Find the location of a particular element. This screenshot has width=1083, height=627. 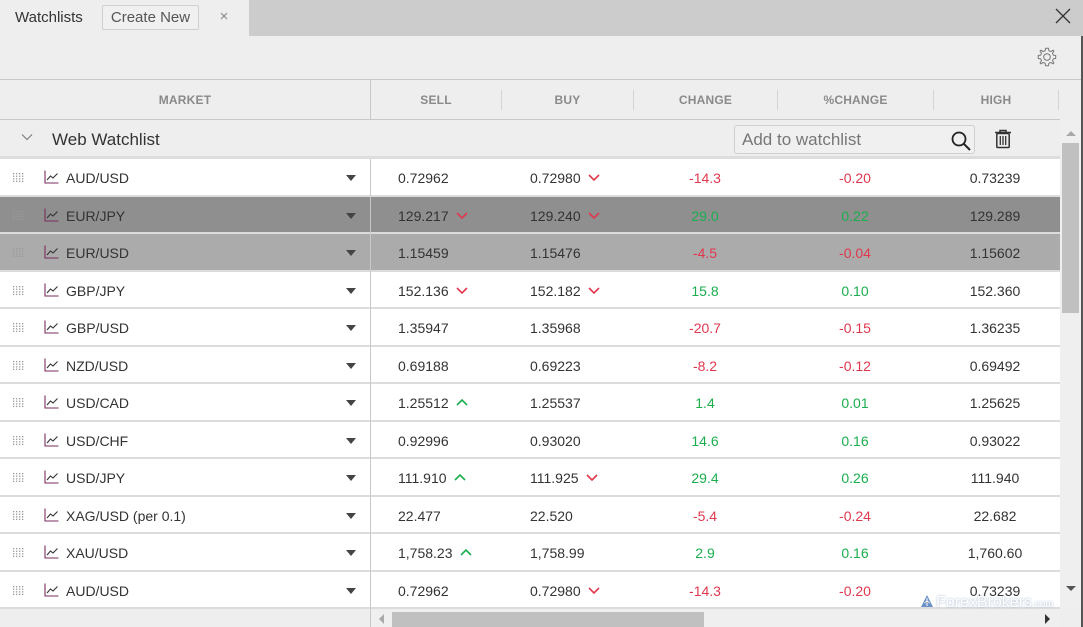

sell-price: 22.477 is located at coordinates (419, 515).